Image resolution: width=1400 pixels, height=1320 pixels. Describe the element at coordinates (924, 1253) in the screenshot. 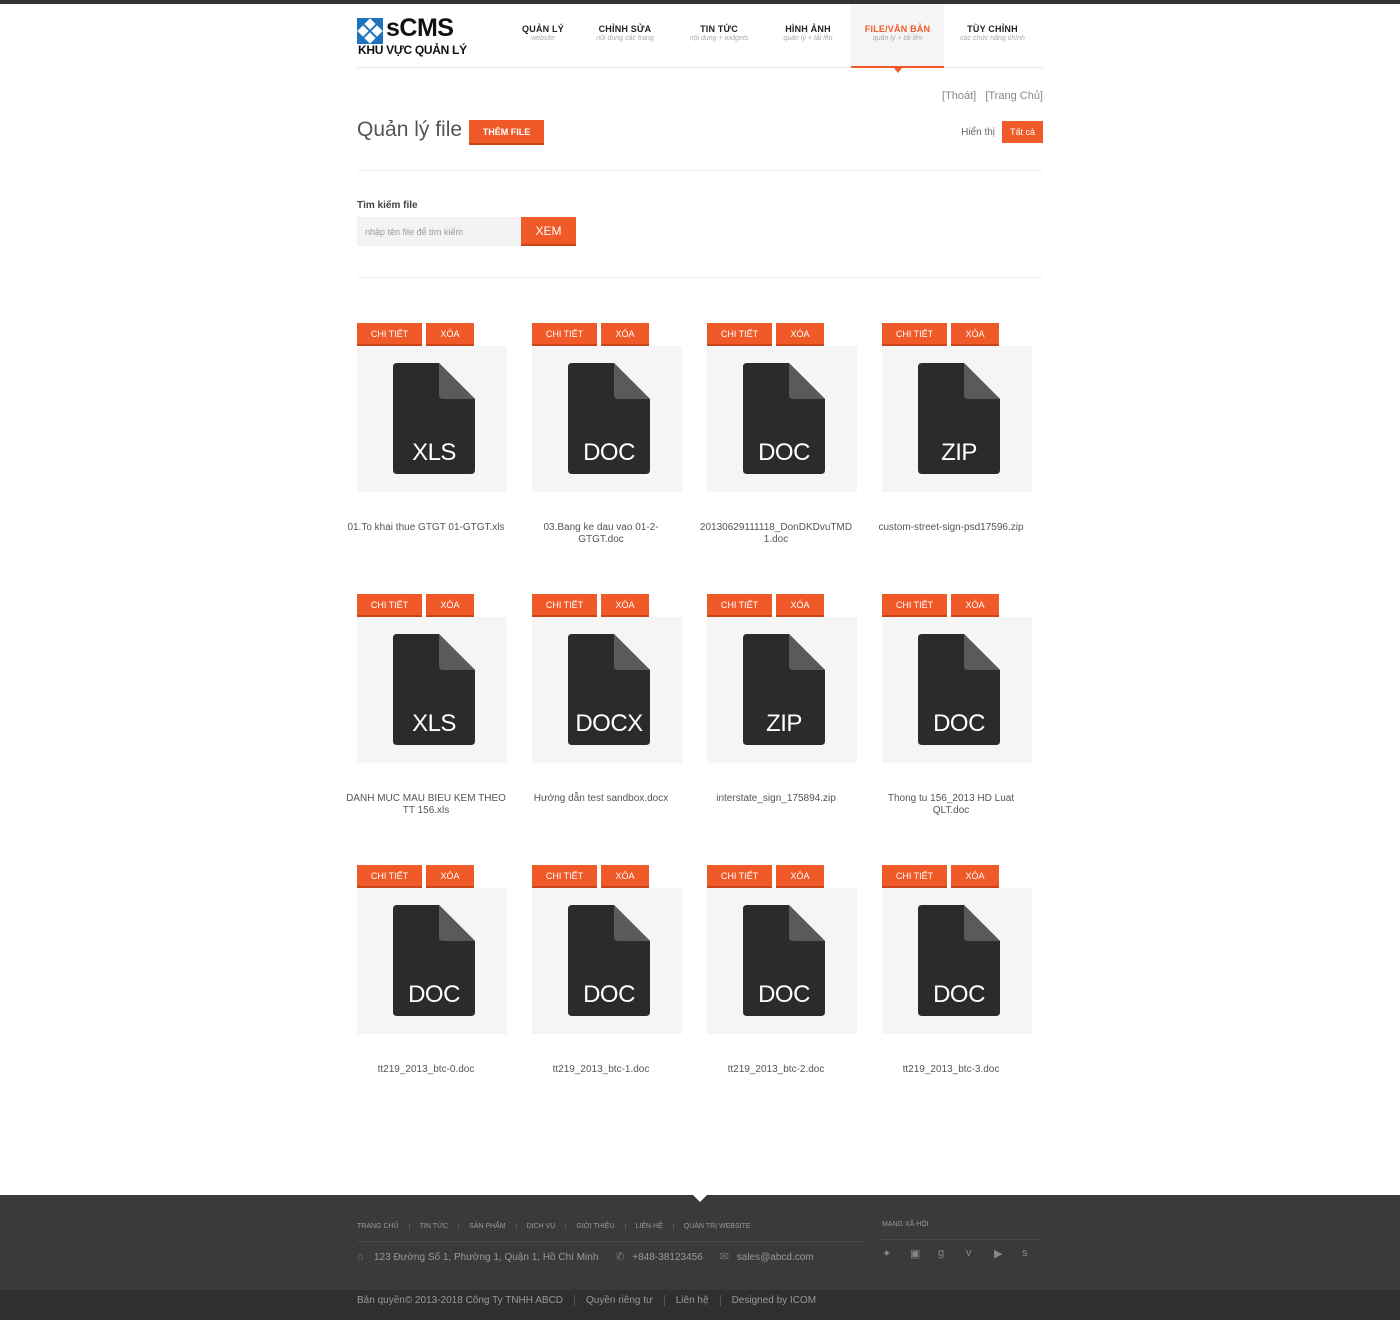

I see `facebook-icon: ▣` at that location.